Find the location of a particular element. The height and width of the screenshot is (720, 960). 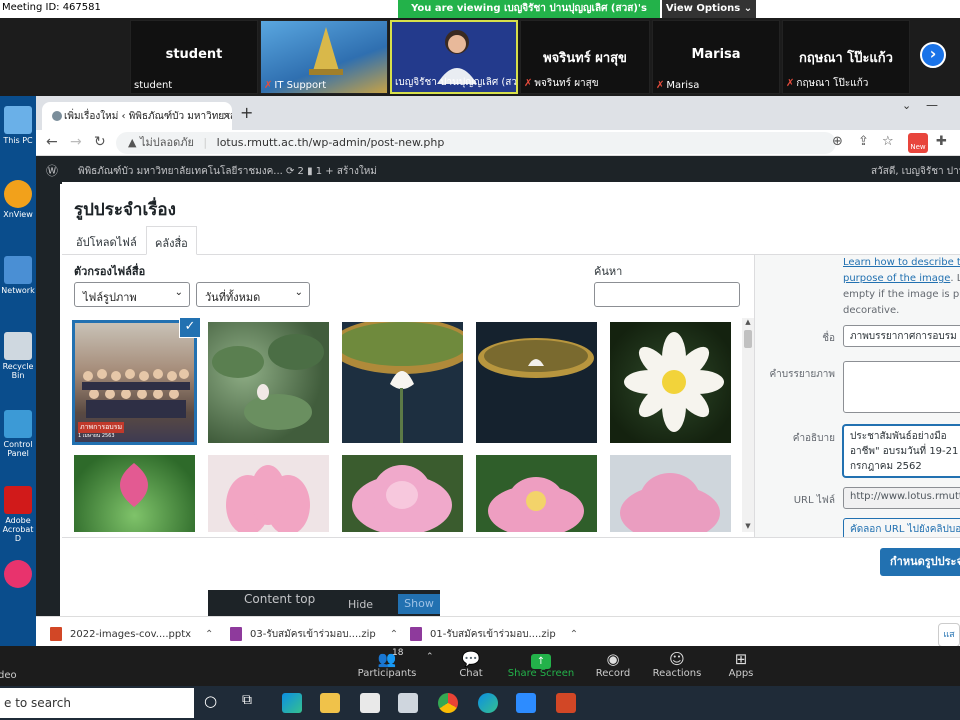

date-select: วันที่ทั้งหมด ⌄ is located at coordinates (253, 294).